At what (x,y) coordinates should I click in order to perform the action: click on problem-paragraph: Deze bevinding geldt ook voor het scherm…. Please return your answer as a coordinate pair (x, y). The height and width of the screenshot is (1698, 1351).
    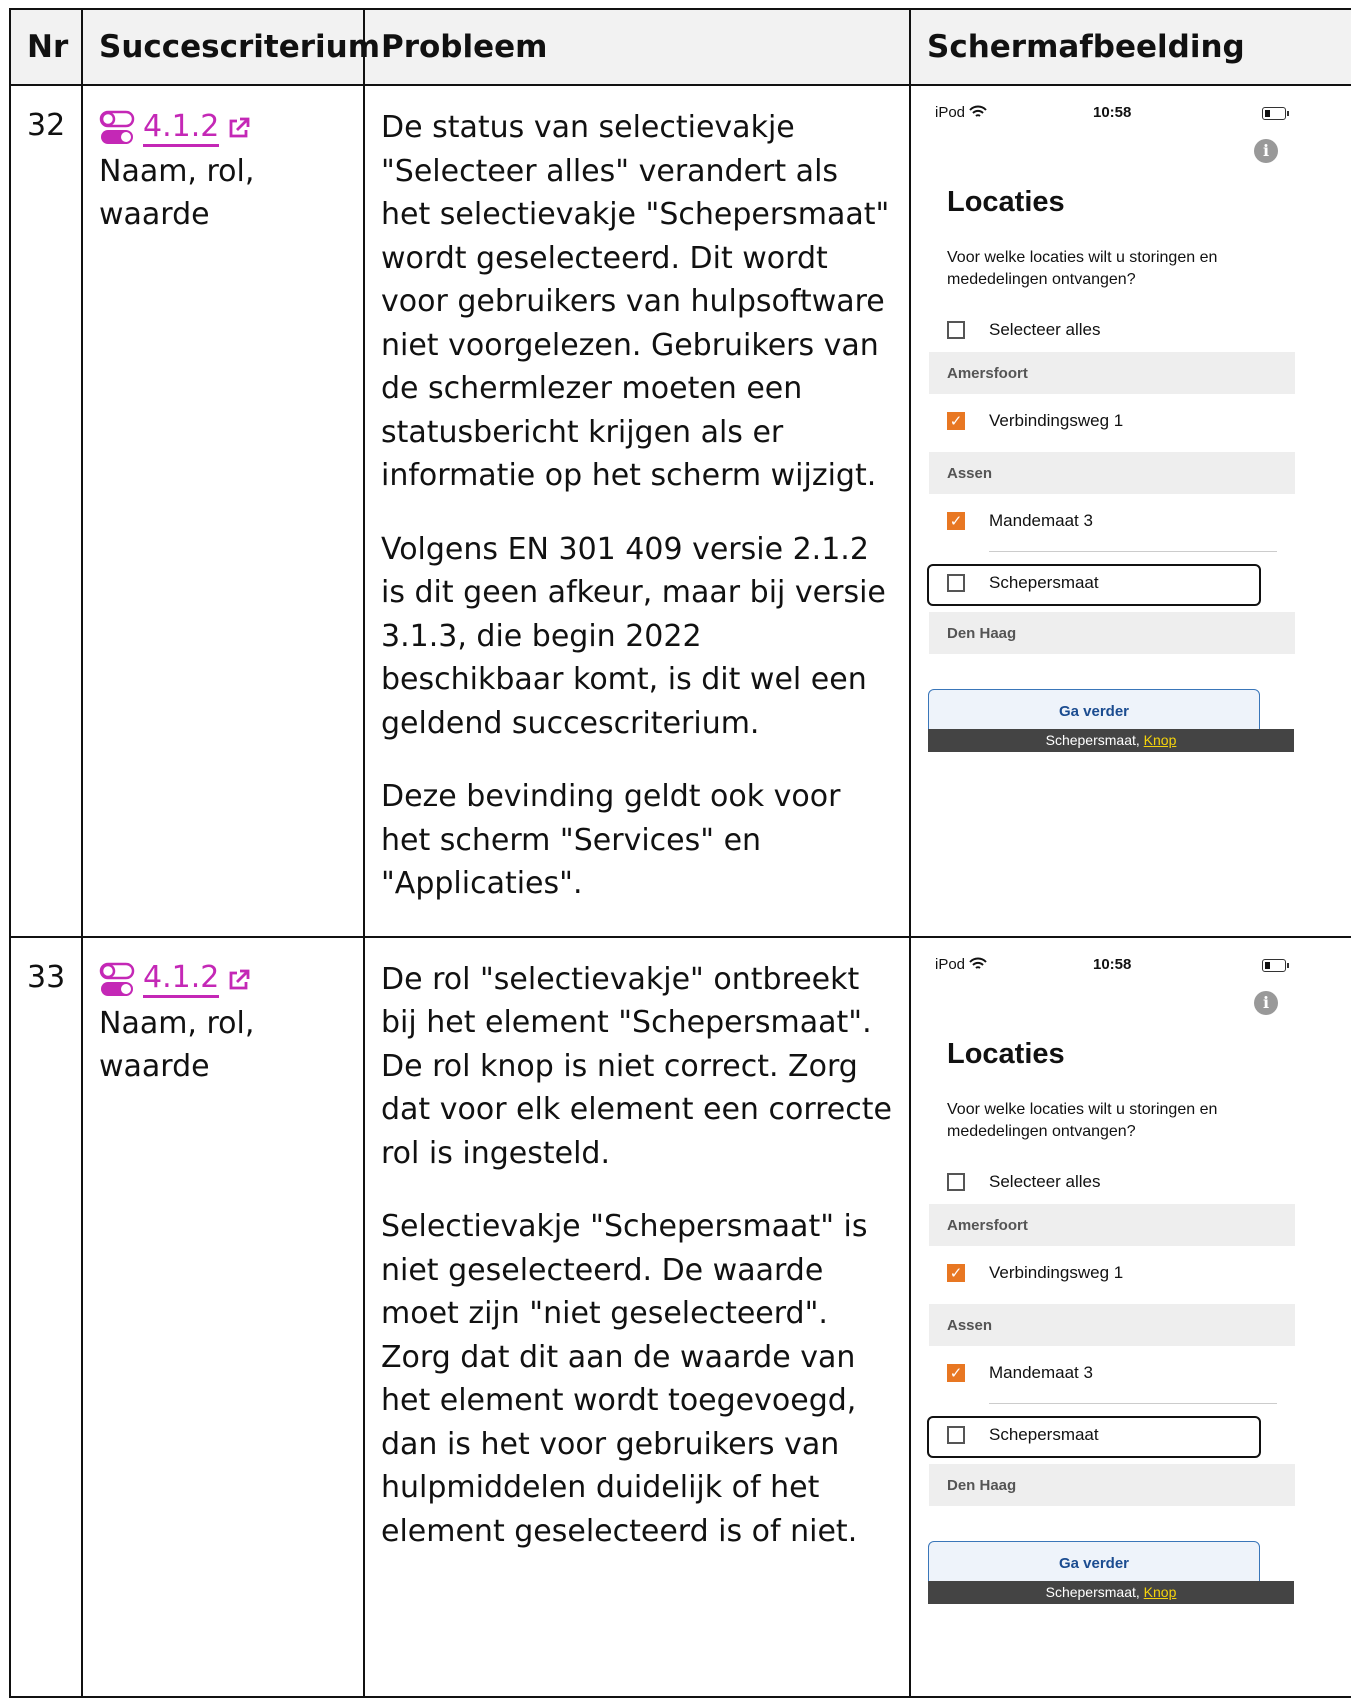
    Looking at the image, I should click on (611, 840).